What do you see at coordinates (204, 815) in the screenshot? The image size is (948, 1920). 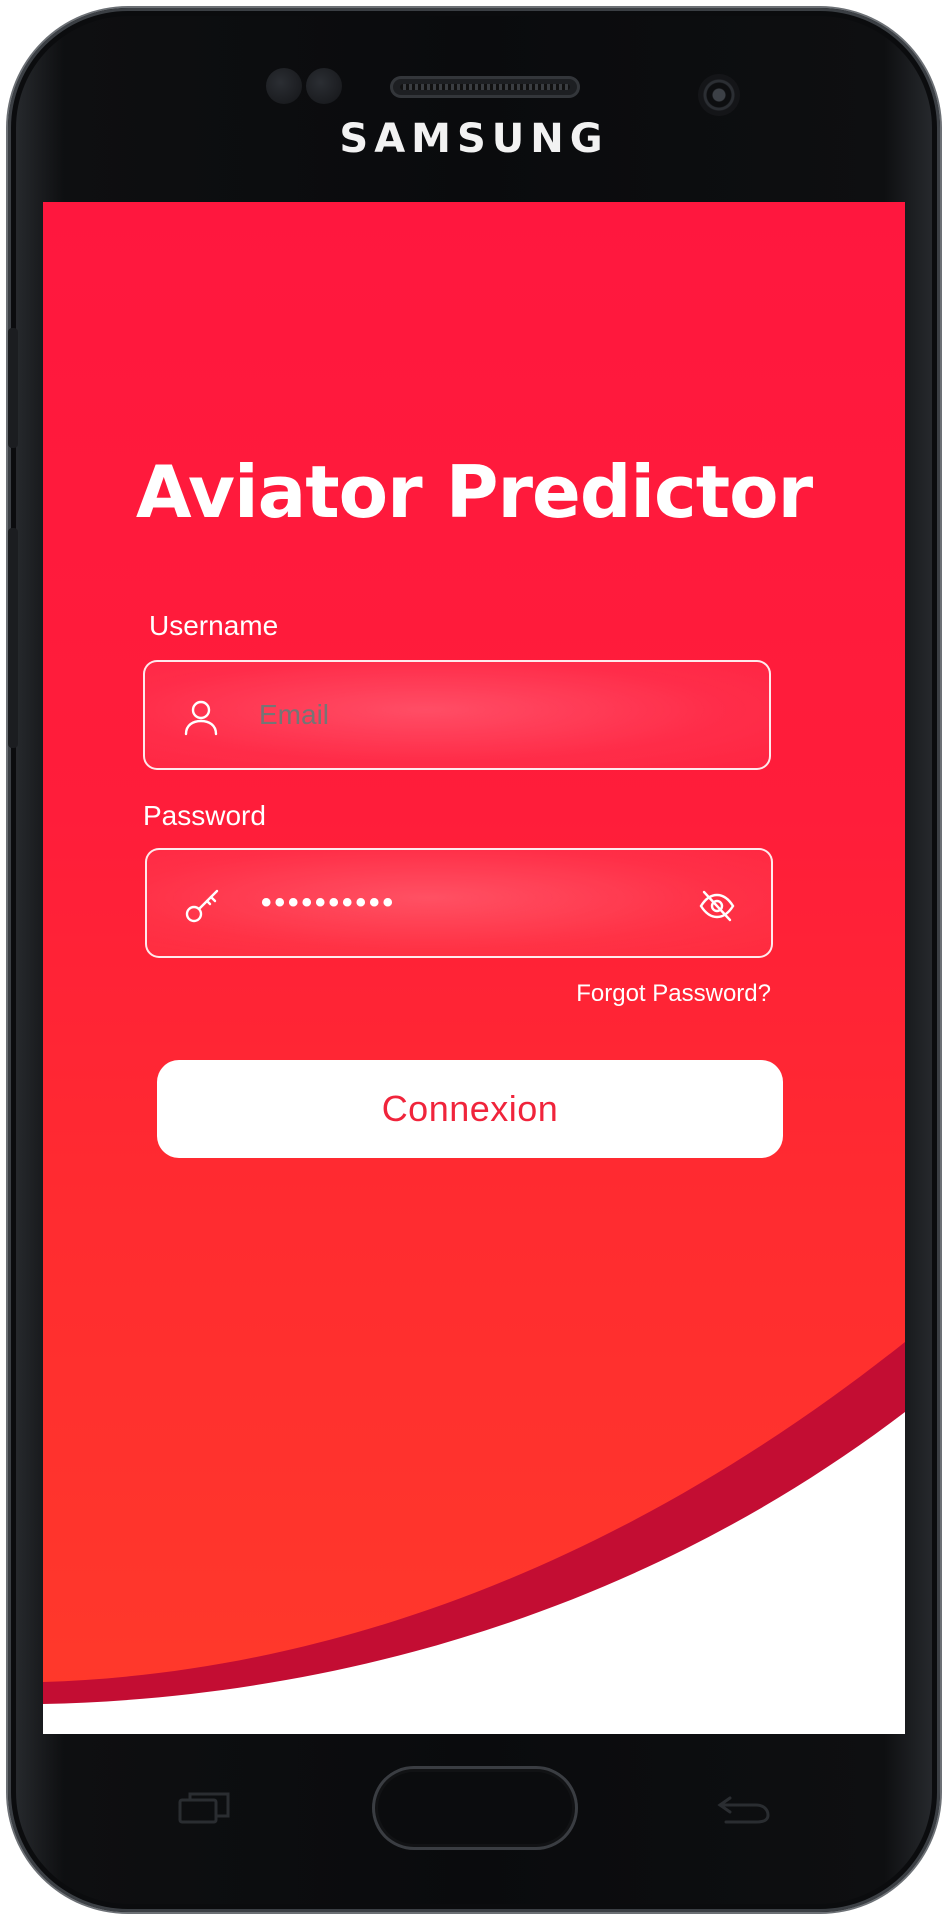 I see `password-label: Password` at bounding box center [204, 815].